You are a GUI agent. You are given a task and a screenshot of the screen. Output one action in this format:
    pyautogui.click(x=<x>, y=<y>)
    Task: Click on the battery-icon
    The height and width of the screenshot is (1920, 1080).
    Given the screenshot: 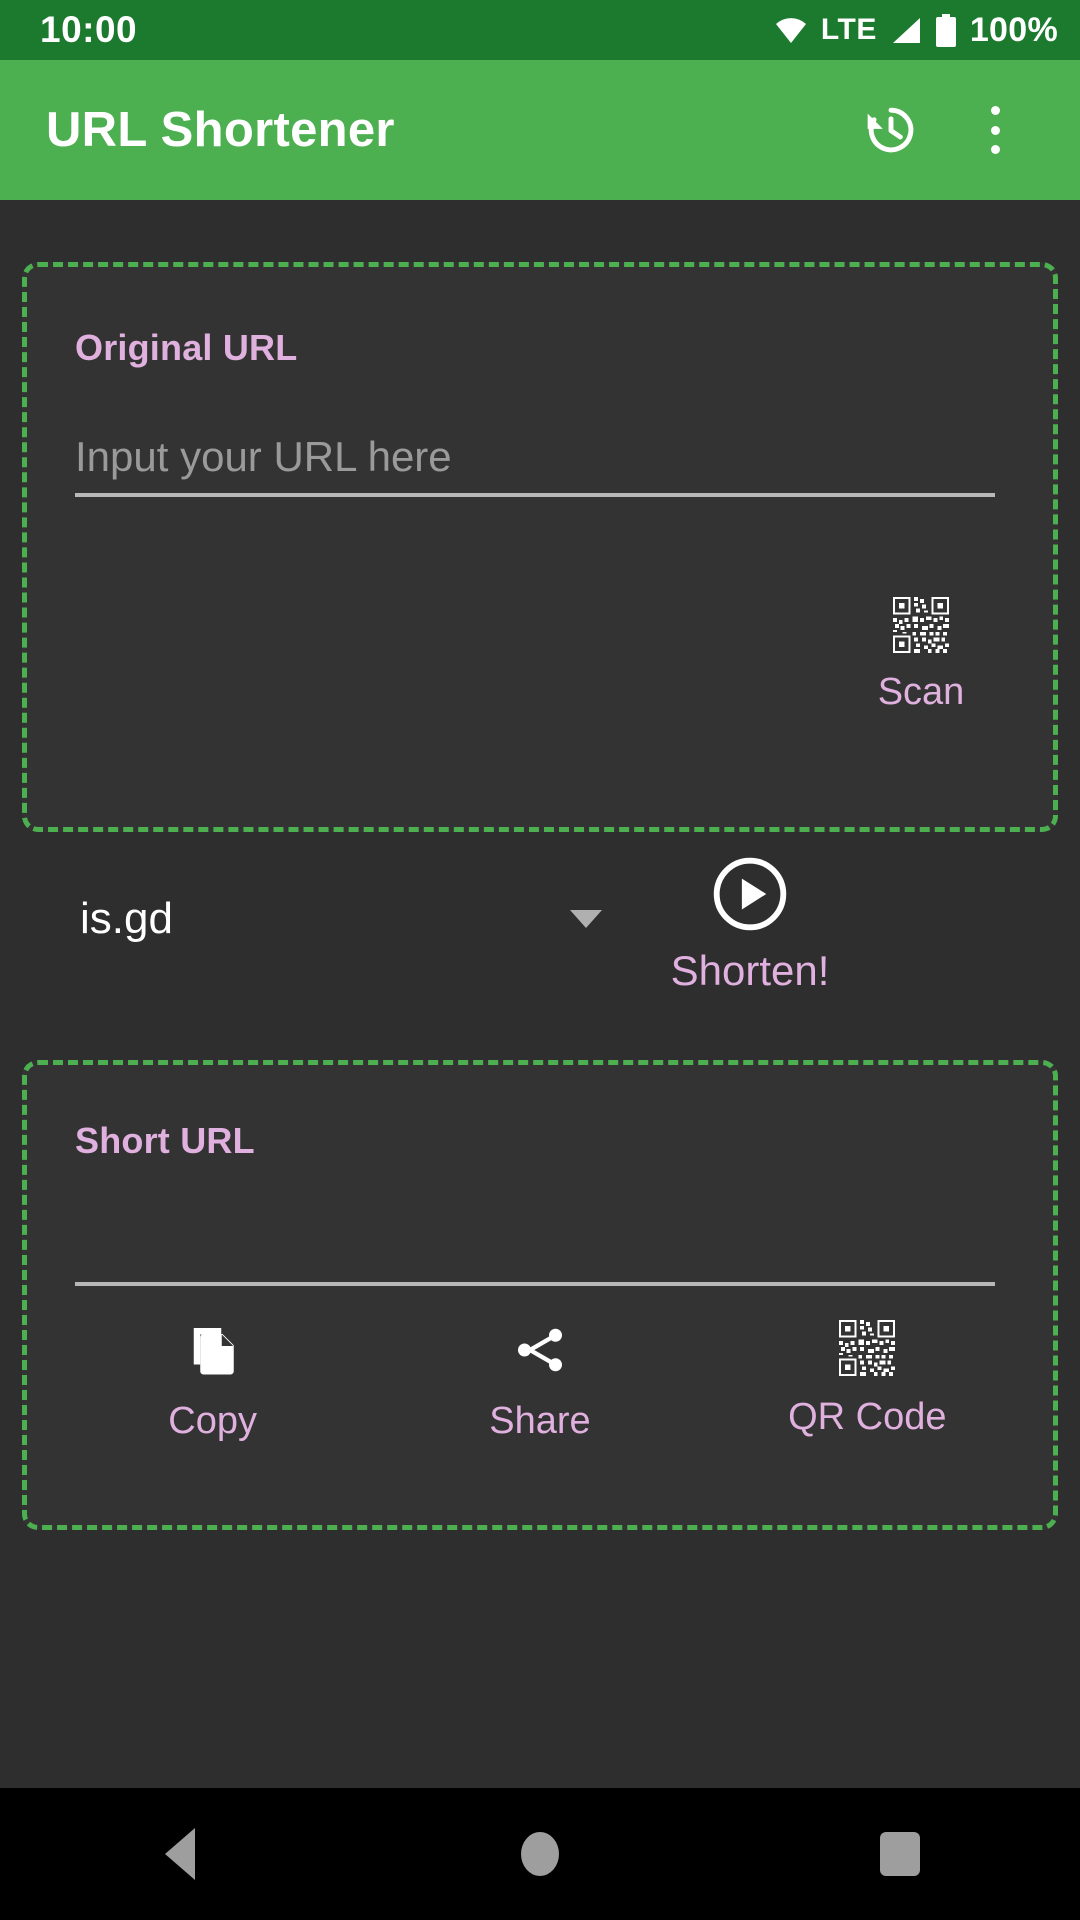 What is the action you would take?
    pyautogui.click(x=945, y=30)
    